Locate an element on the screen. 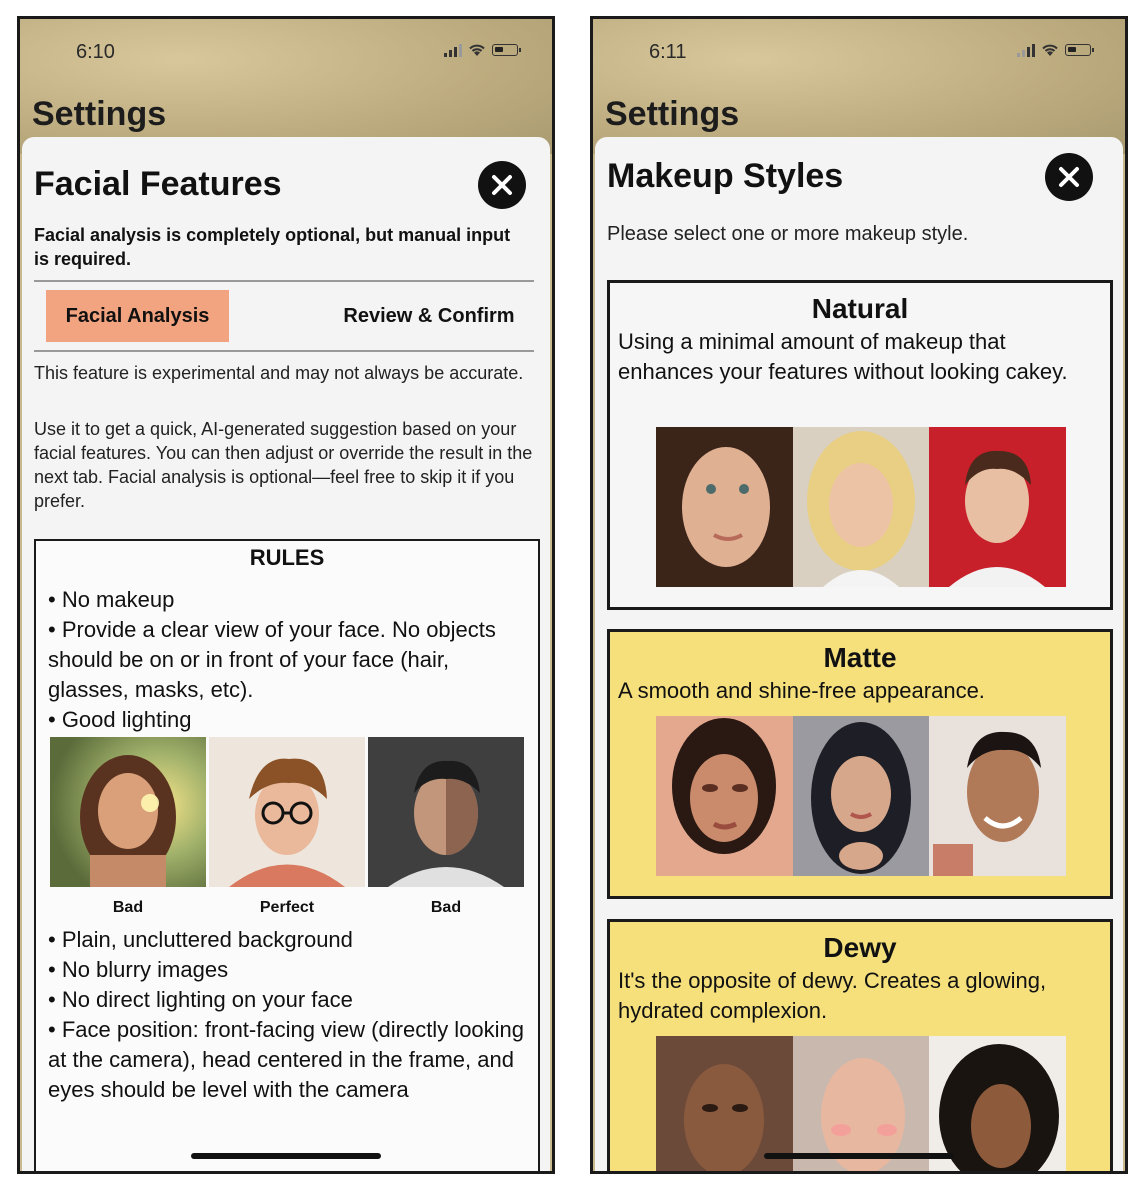 The height and width of the screenshot is (1188, 1142). rule-item: • Good lighting is located at coordinates (120, 719).